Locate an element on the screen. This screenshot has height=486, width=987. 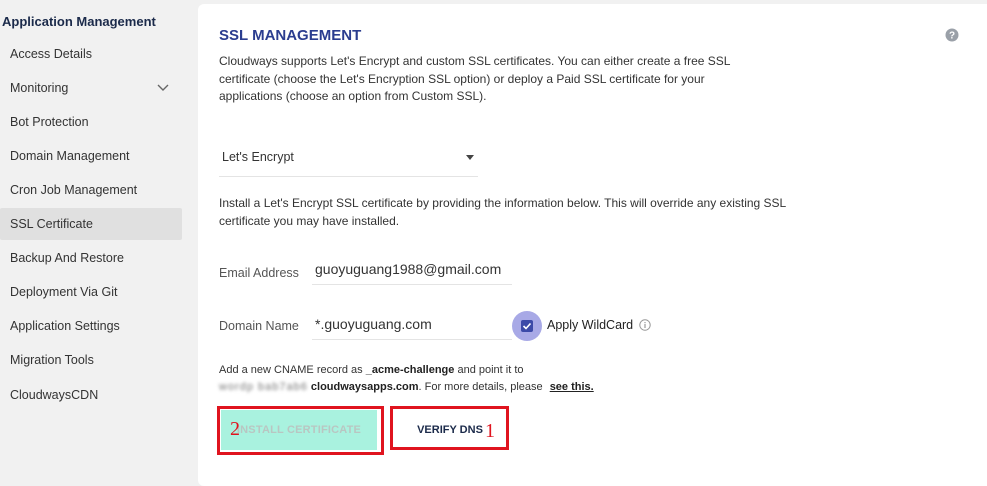
wildcard-checkbox is located at coordinates (527, 326).